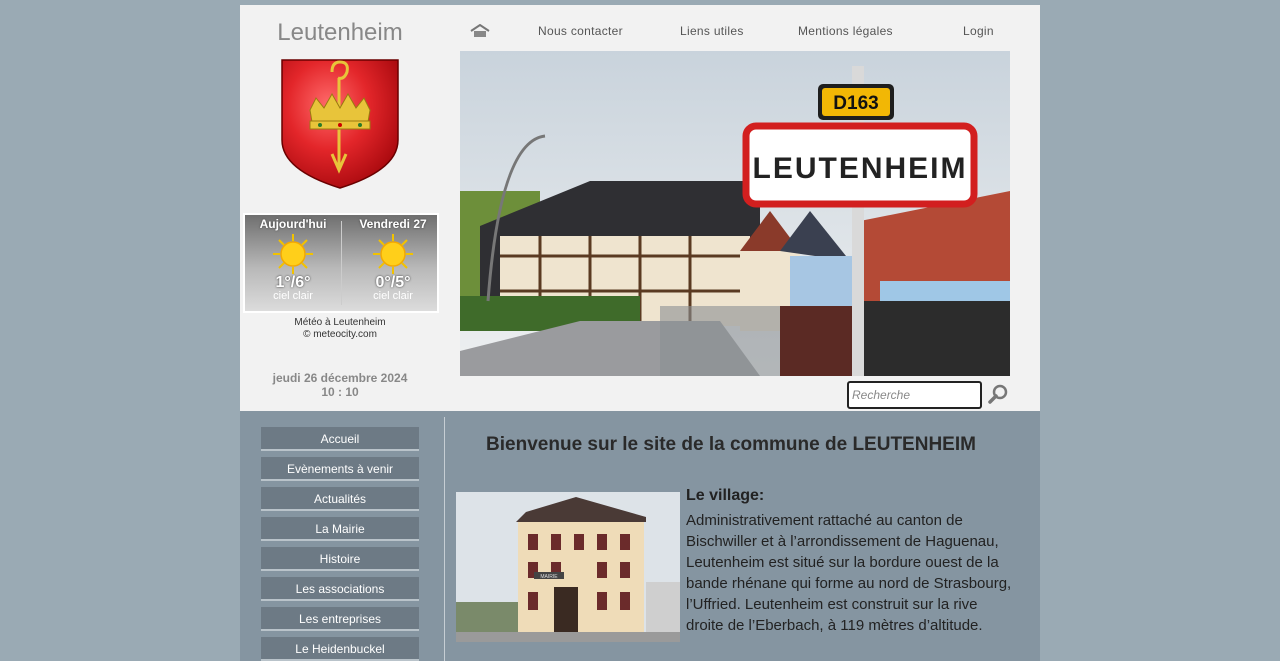  Describe the element at coordinates (340, 559) in the screenshot. I see `sidebar-item-histoire: Histoire` at that location.